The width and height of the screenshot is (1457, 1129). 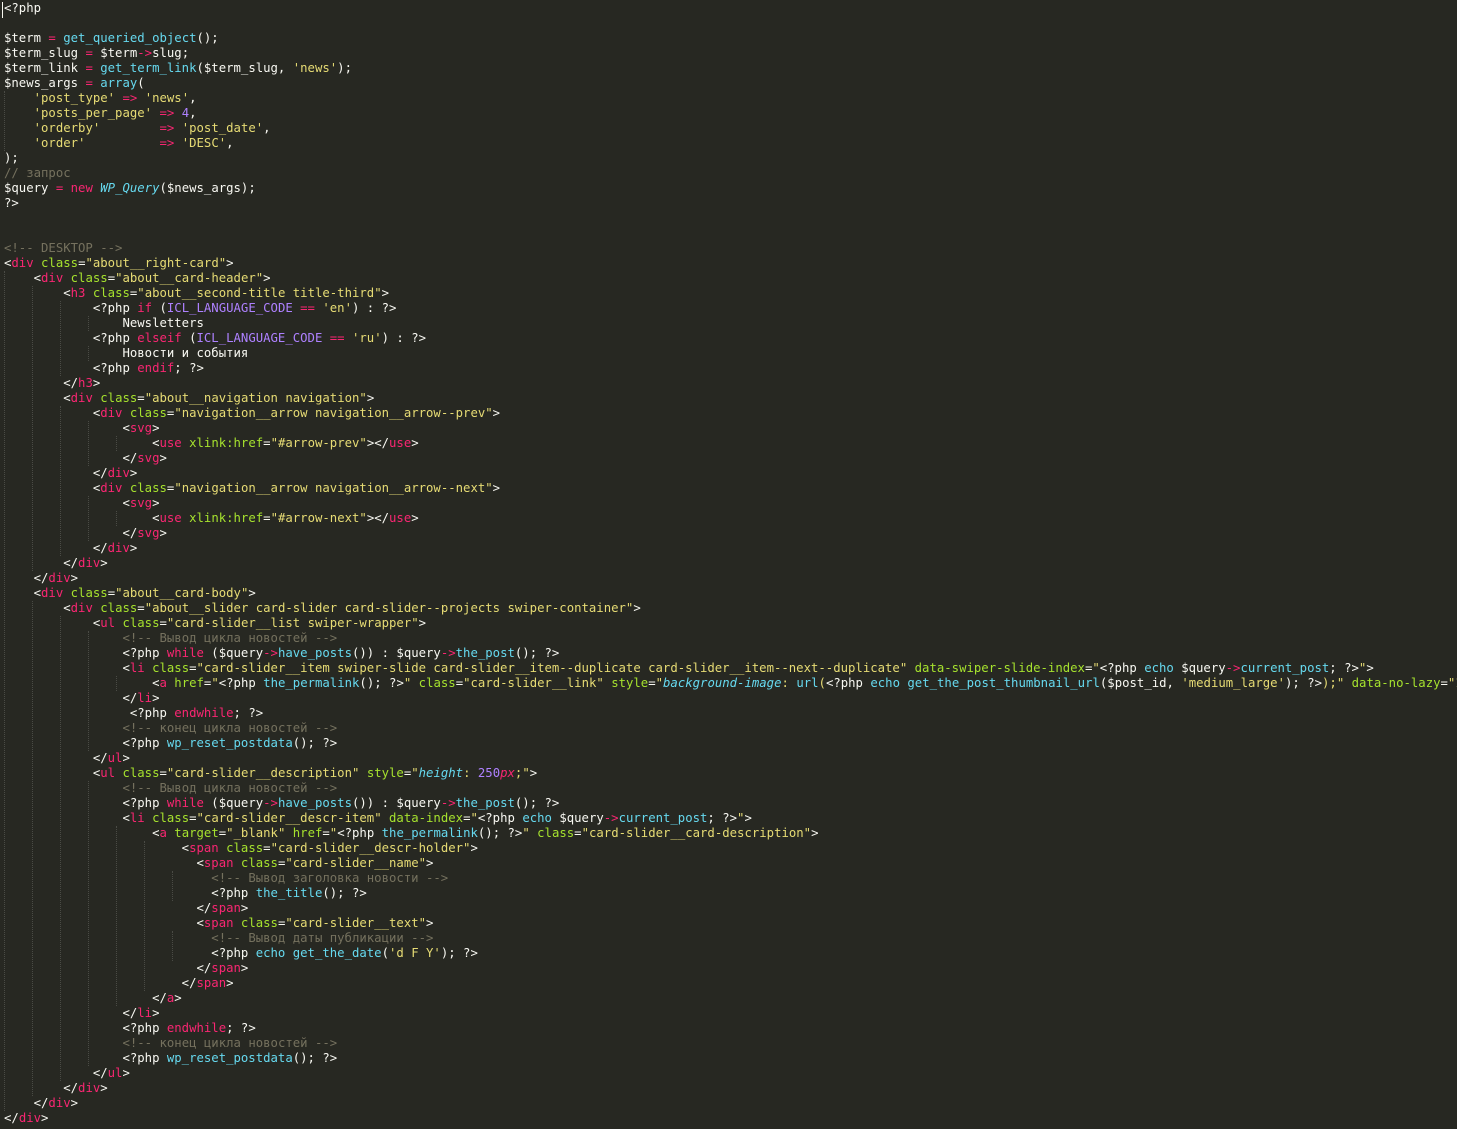 What do you see at coordinates (219, 923) in the screenshot?
I see `code-line: <span class="card-slider__text">` at bounding box center [219, 923].